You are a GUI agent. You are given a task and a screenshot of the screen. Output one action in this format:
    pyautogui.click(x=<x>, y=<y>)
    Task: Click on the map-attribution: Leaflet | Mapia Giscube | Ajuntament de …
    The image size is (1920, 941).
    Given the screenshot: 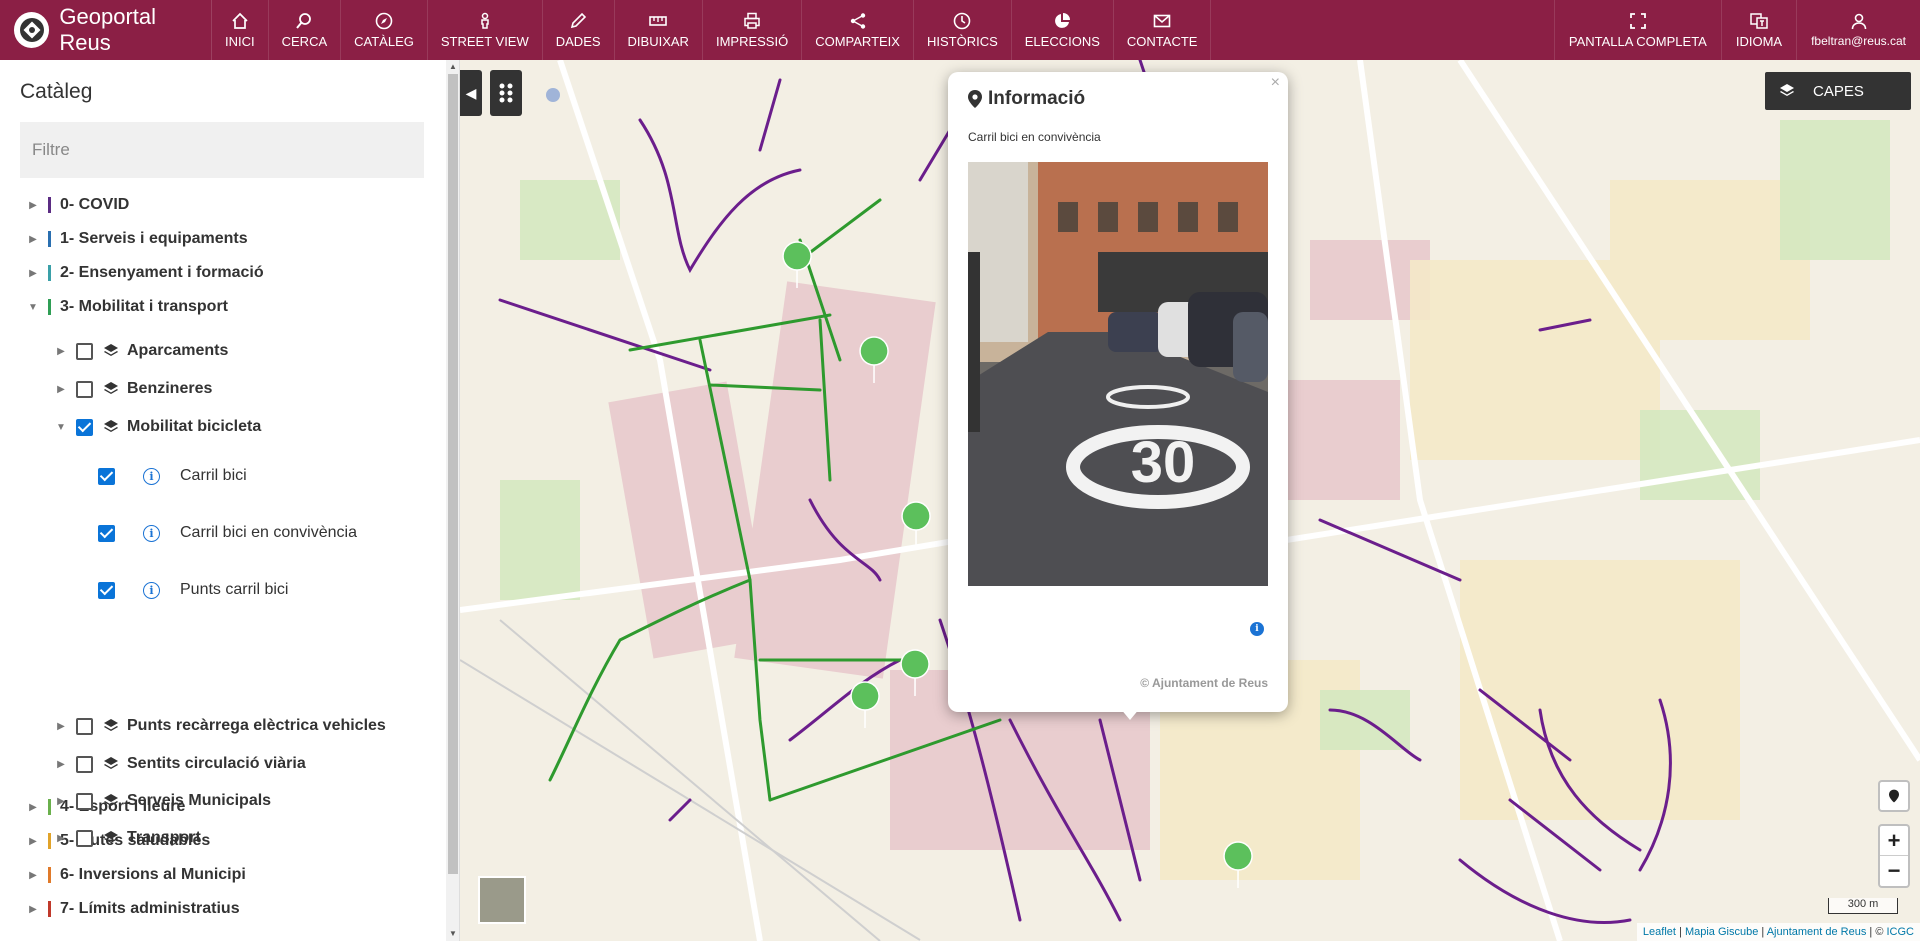 What is the action you would take?
    pyautogui.click(x=1778, y=932)
    